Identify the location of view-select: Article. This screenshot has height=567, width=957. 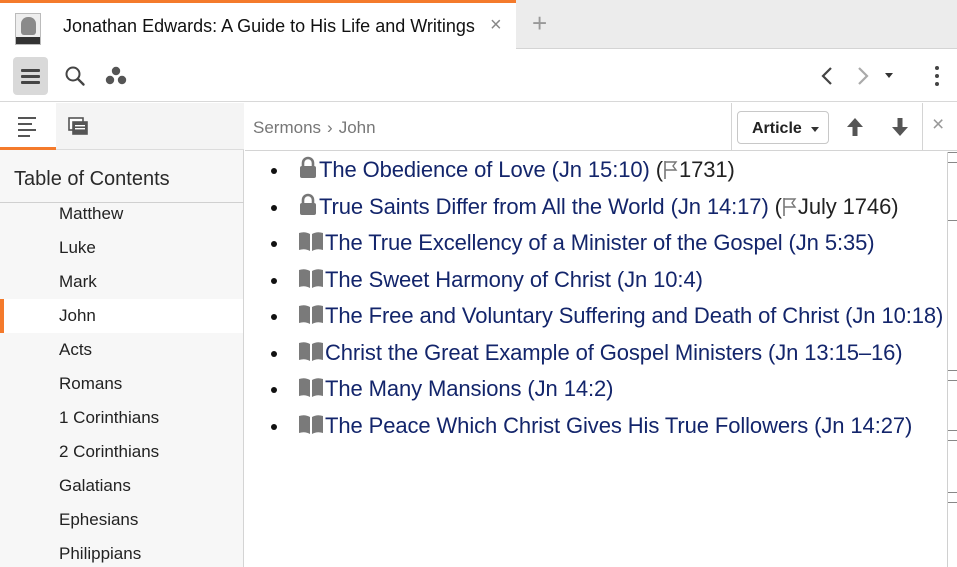
(783, 127).